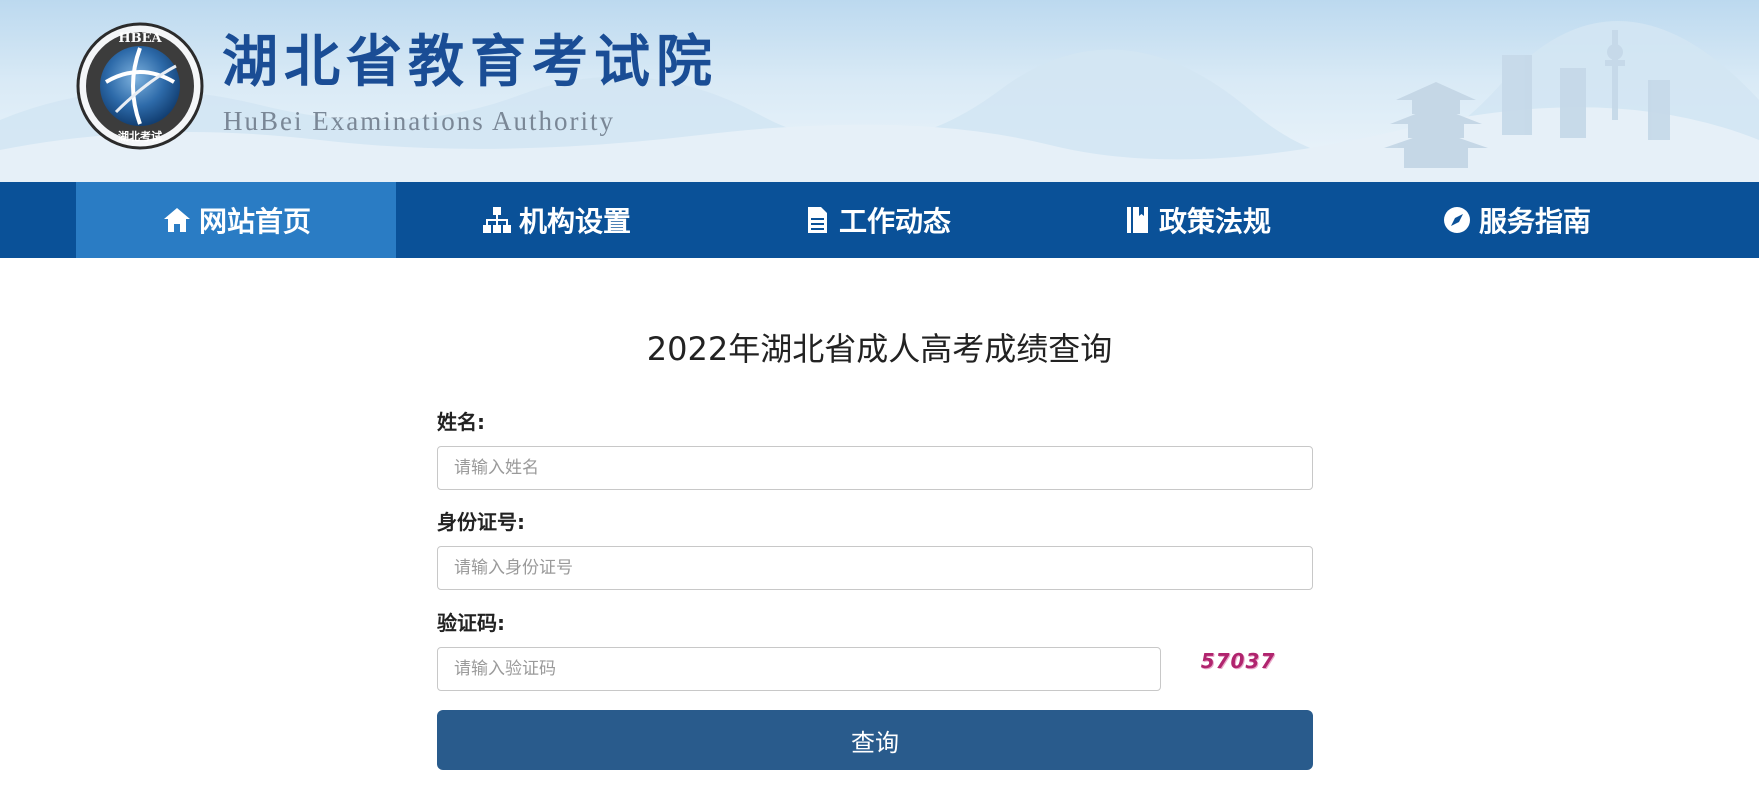  I want to click on hbea-logo: HBEA 湖北考试, so click(140, 86).